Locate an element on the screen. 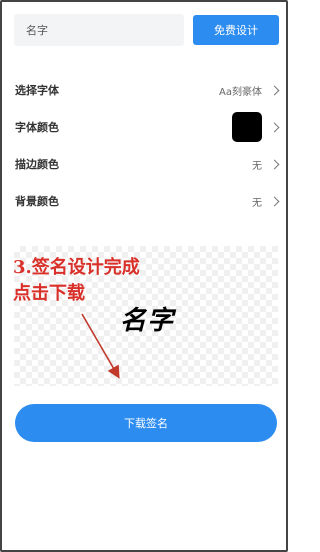  setting-label: 描边颜色 is located at coordinates (37, 164).